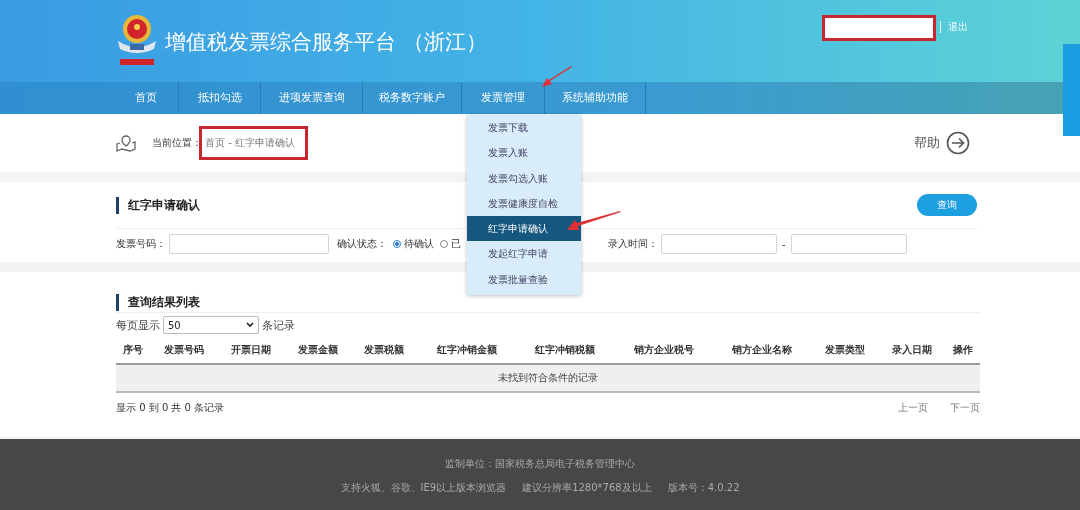 This screenshot has width=1080, height=510. Describe the element at coordinates (958, 143) in the screenshot. I see `arrow-circle-icon` at that location.